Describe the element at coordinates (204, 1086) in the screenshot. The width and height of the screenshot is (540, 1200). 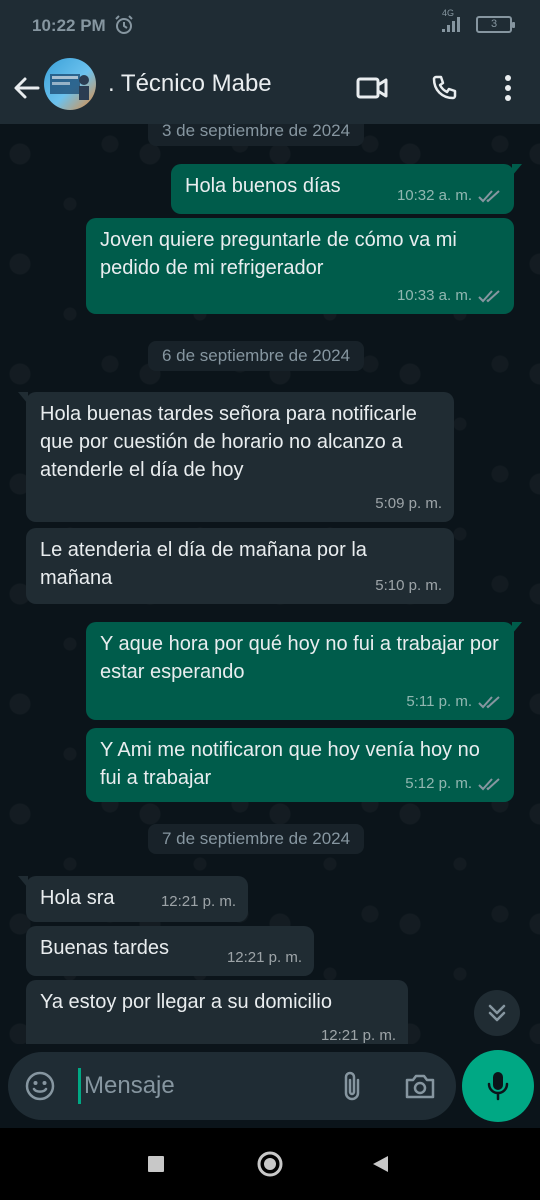
I see `message-input` at that location.